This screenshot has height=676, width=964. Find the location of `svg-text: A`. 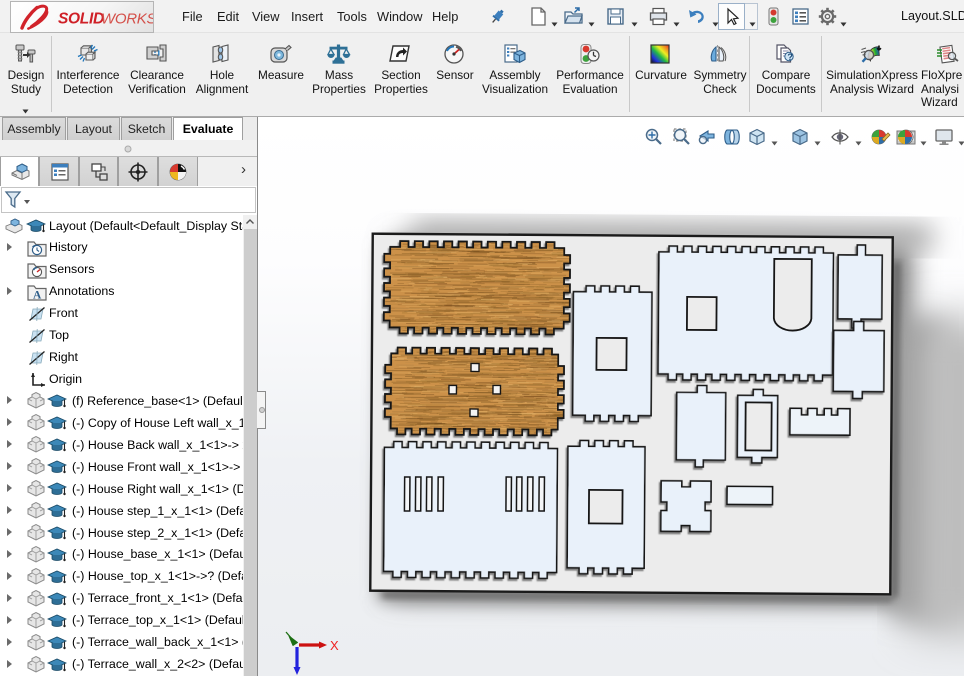

svg-text: A is located at coordinates (37, 295).